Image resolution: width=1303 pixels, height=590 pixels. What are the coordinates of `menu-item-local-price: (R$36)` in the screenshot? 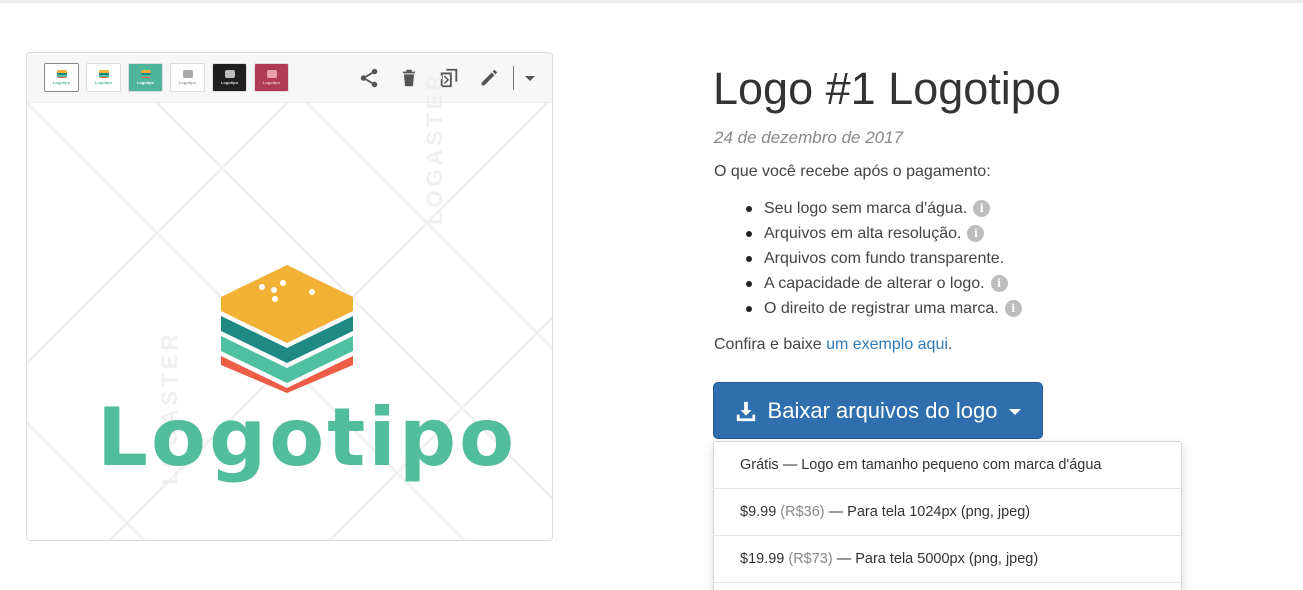 It's located at (802, 512).